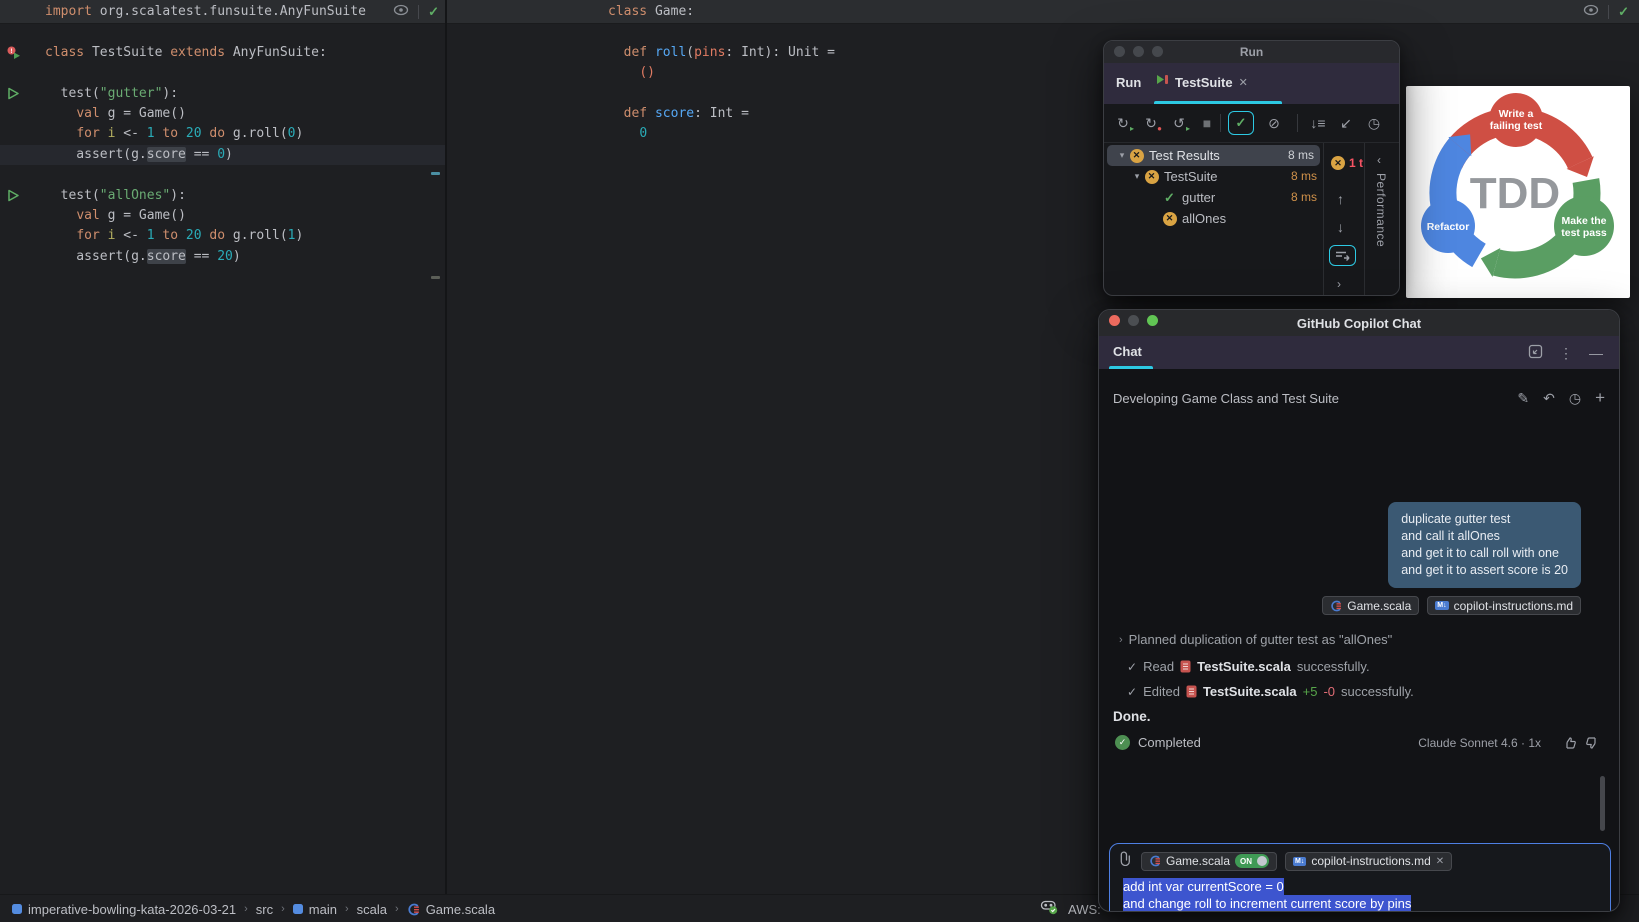  What do you see at coordinates (222, 134) in the screenshot?
I see `code-line: for i <- 1 to 20 do g.roll(0)` at bounding box center [222, 134].